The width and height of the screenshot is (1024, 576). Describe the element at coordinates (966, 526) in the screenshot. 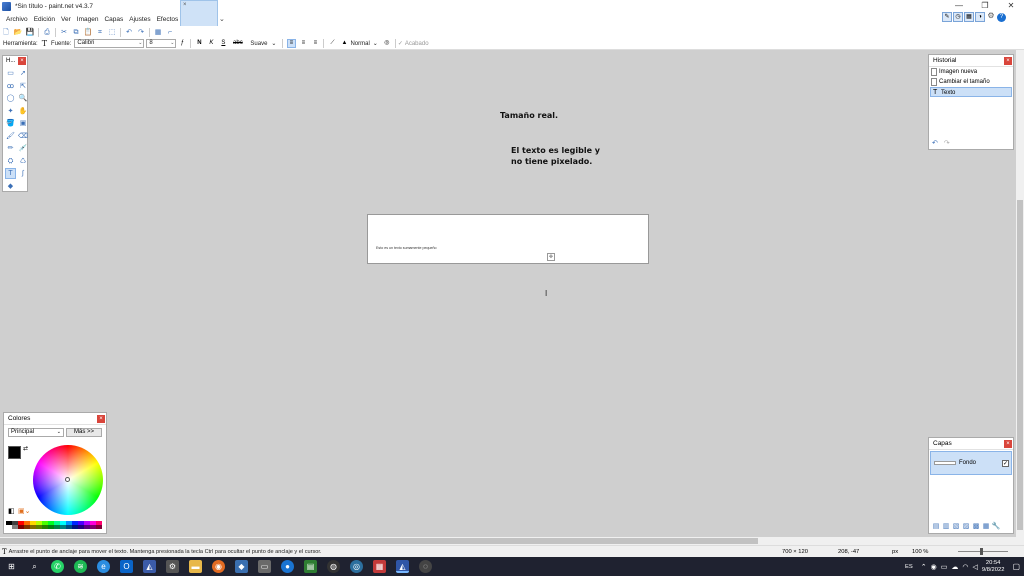

I see `merge-layer-icon: ▨` at that location.